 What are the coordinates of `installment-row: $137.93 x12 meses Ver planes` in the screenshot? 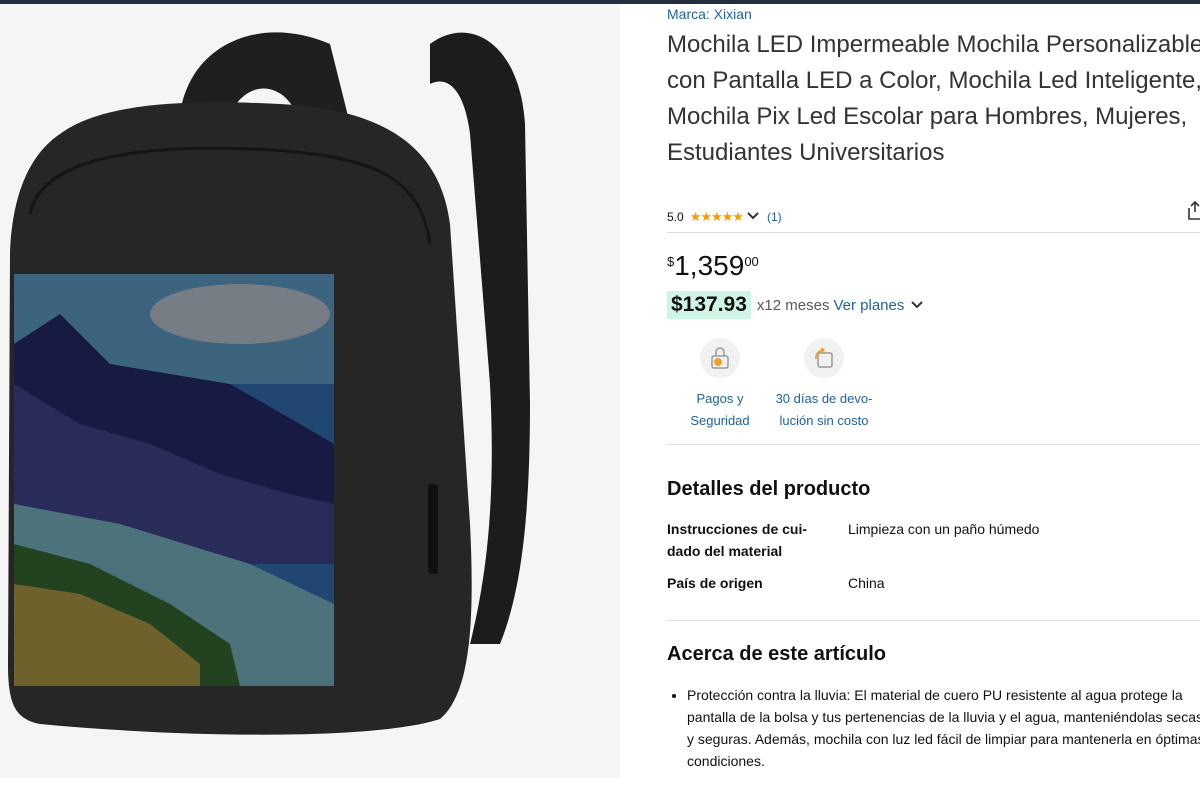 It's located at (795, 305).